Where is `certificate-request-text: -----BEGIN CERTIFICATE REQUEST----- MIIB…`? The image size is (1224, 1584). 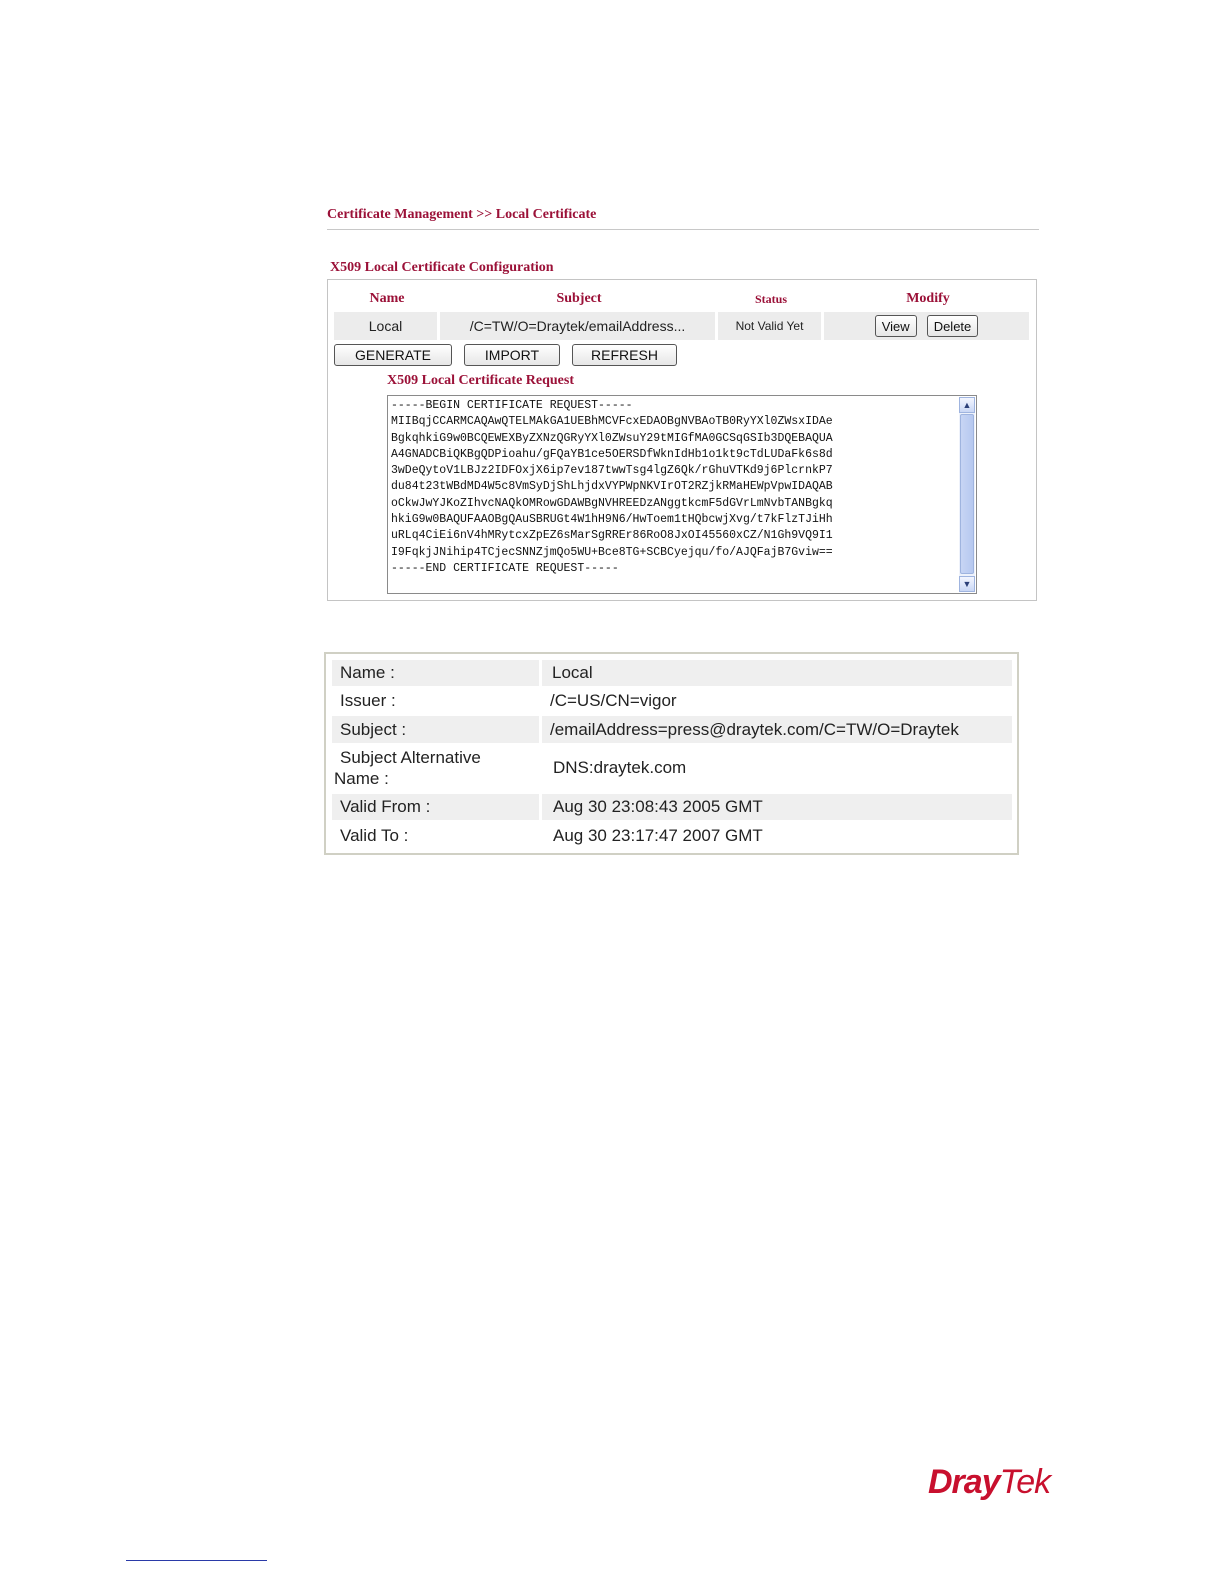
certificate-request-text: -----BEGIN CERTIFICATE REQUEST----- MIIB… is located at coordinates (675, 487).